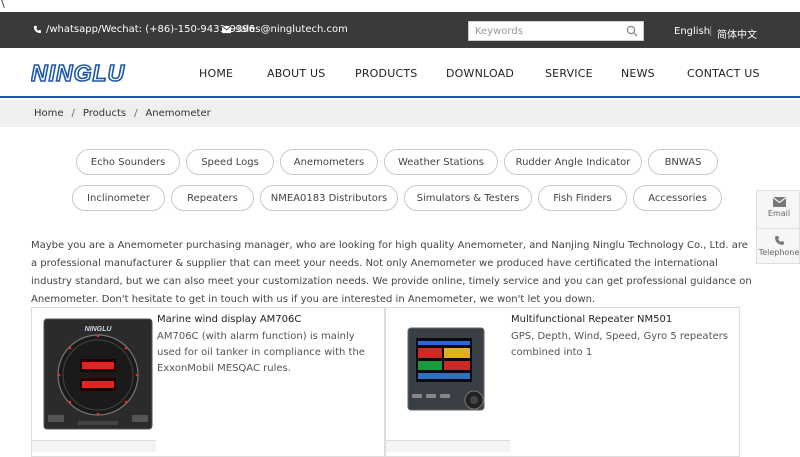 This screenshot has height=457, width=800. I want to click on category-speed-logs: Speed Logs, so click(230, 162).